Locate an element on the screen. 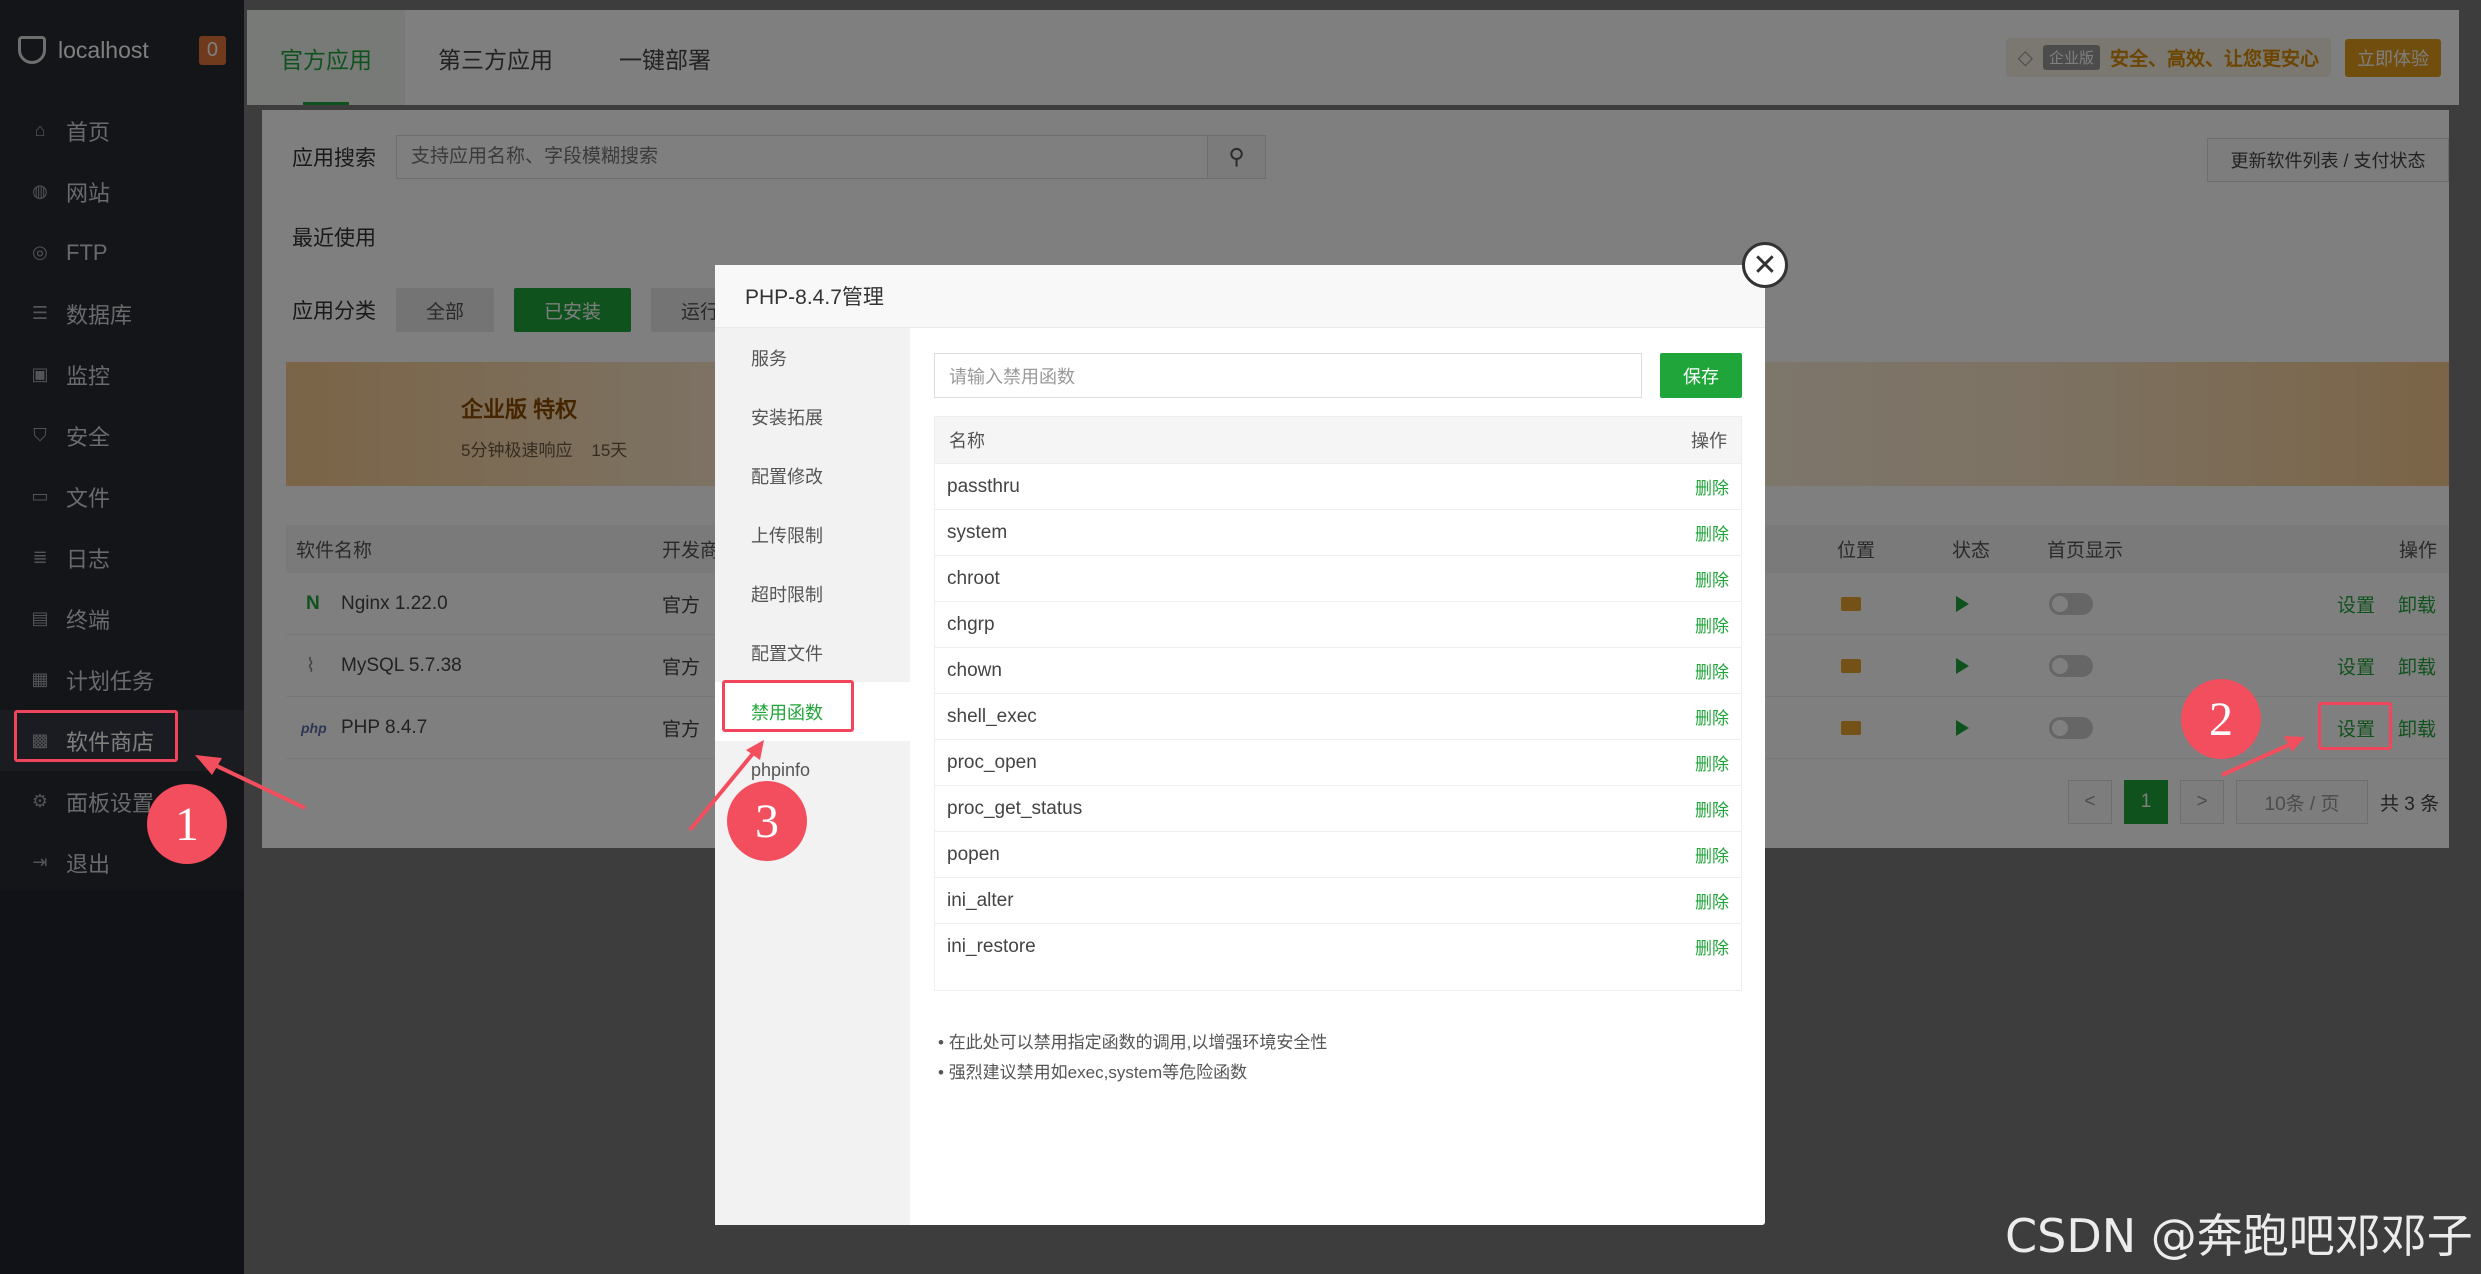 This screenshot has width=2481, height=1274. step-marker-1: 1 is located at coordinates (187, 824).